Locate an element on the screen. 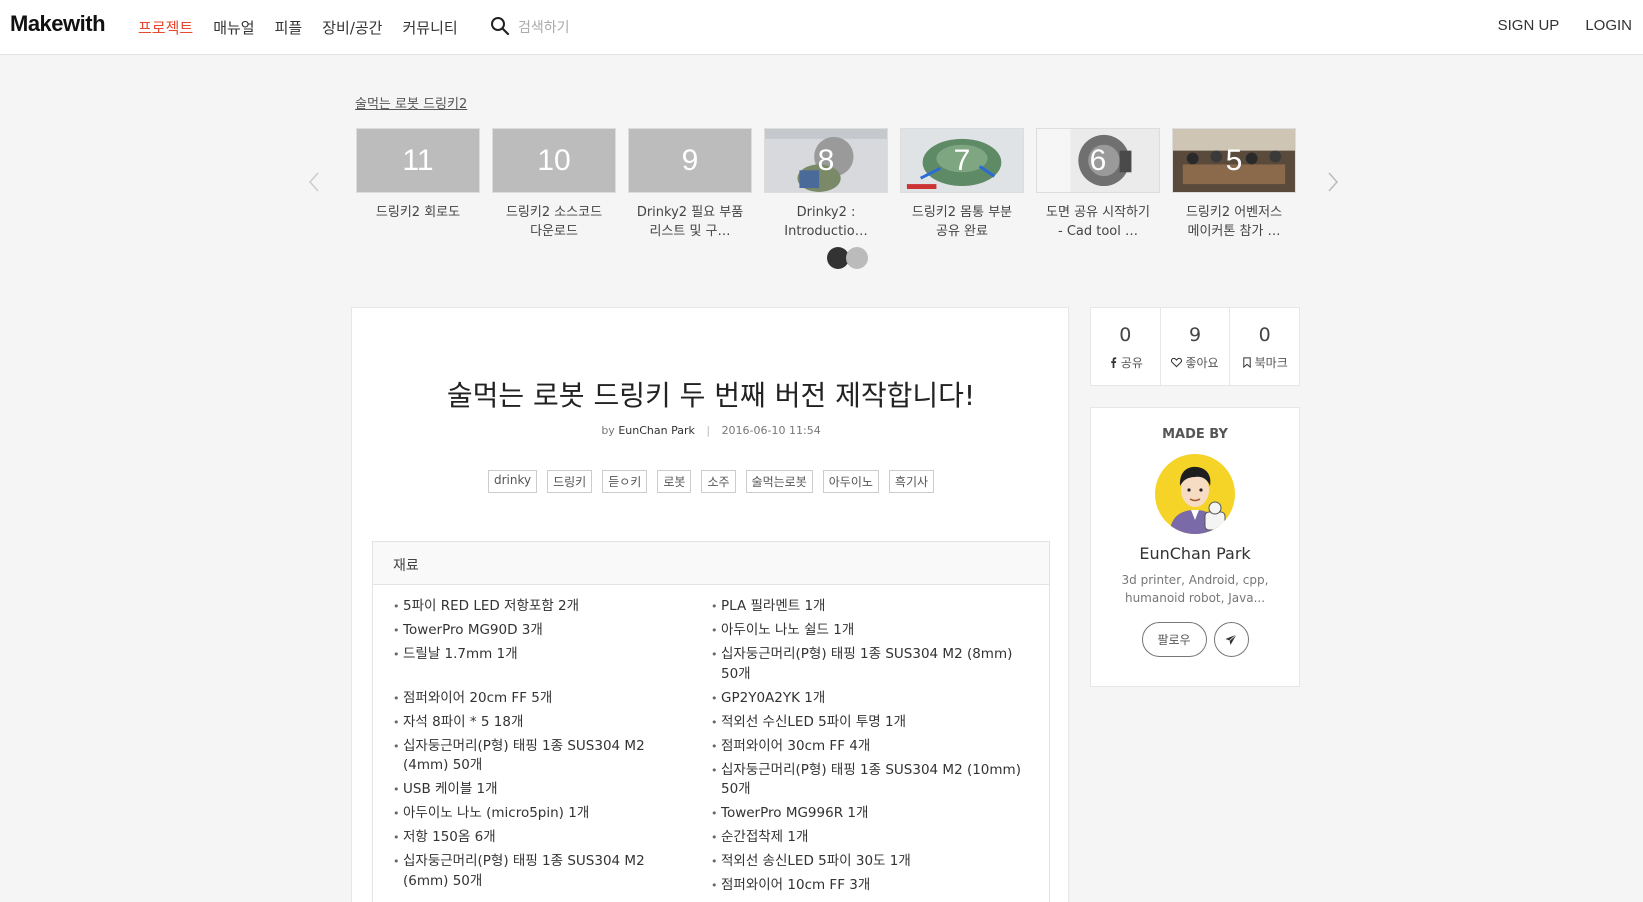  share-button: 0 공유 is located at coordinates (1125, 346).